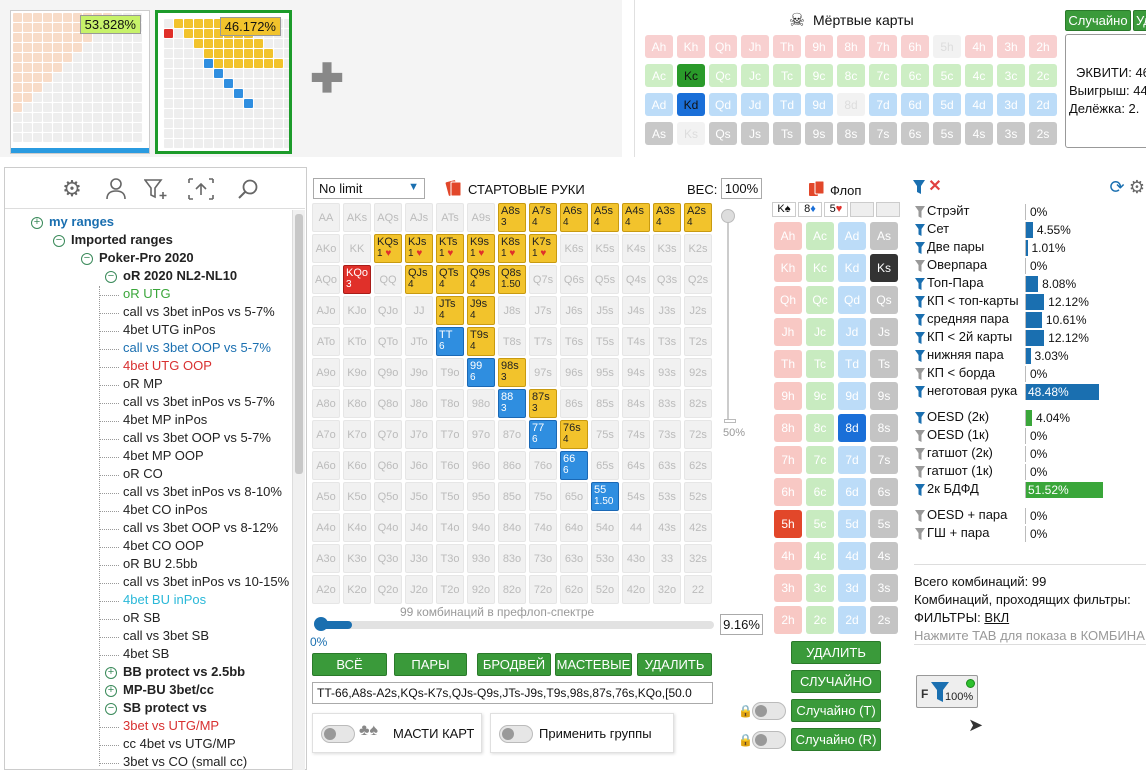  What do you see at coordinates (201, 189) in the screenshot?
I see `export-icon` at bounding box center [201, 189].